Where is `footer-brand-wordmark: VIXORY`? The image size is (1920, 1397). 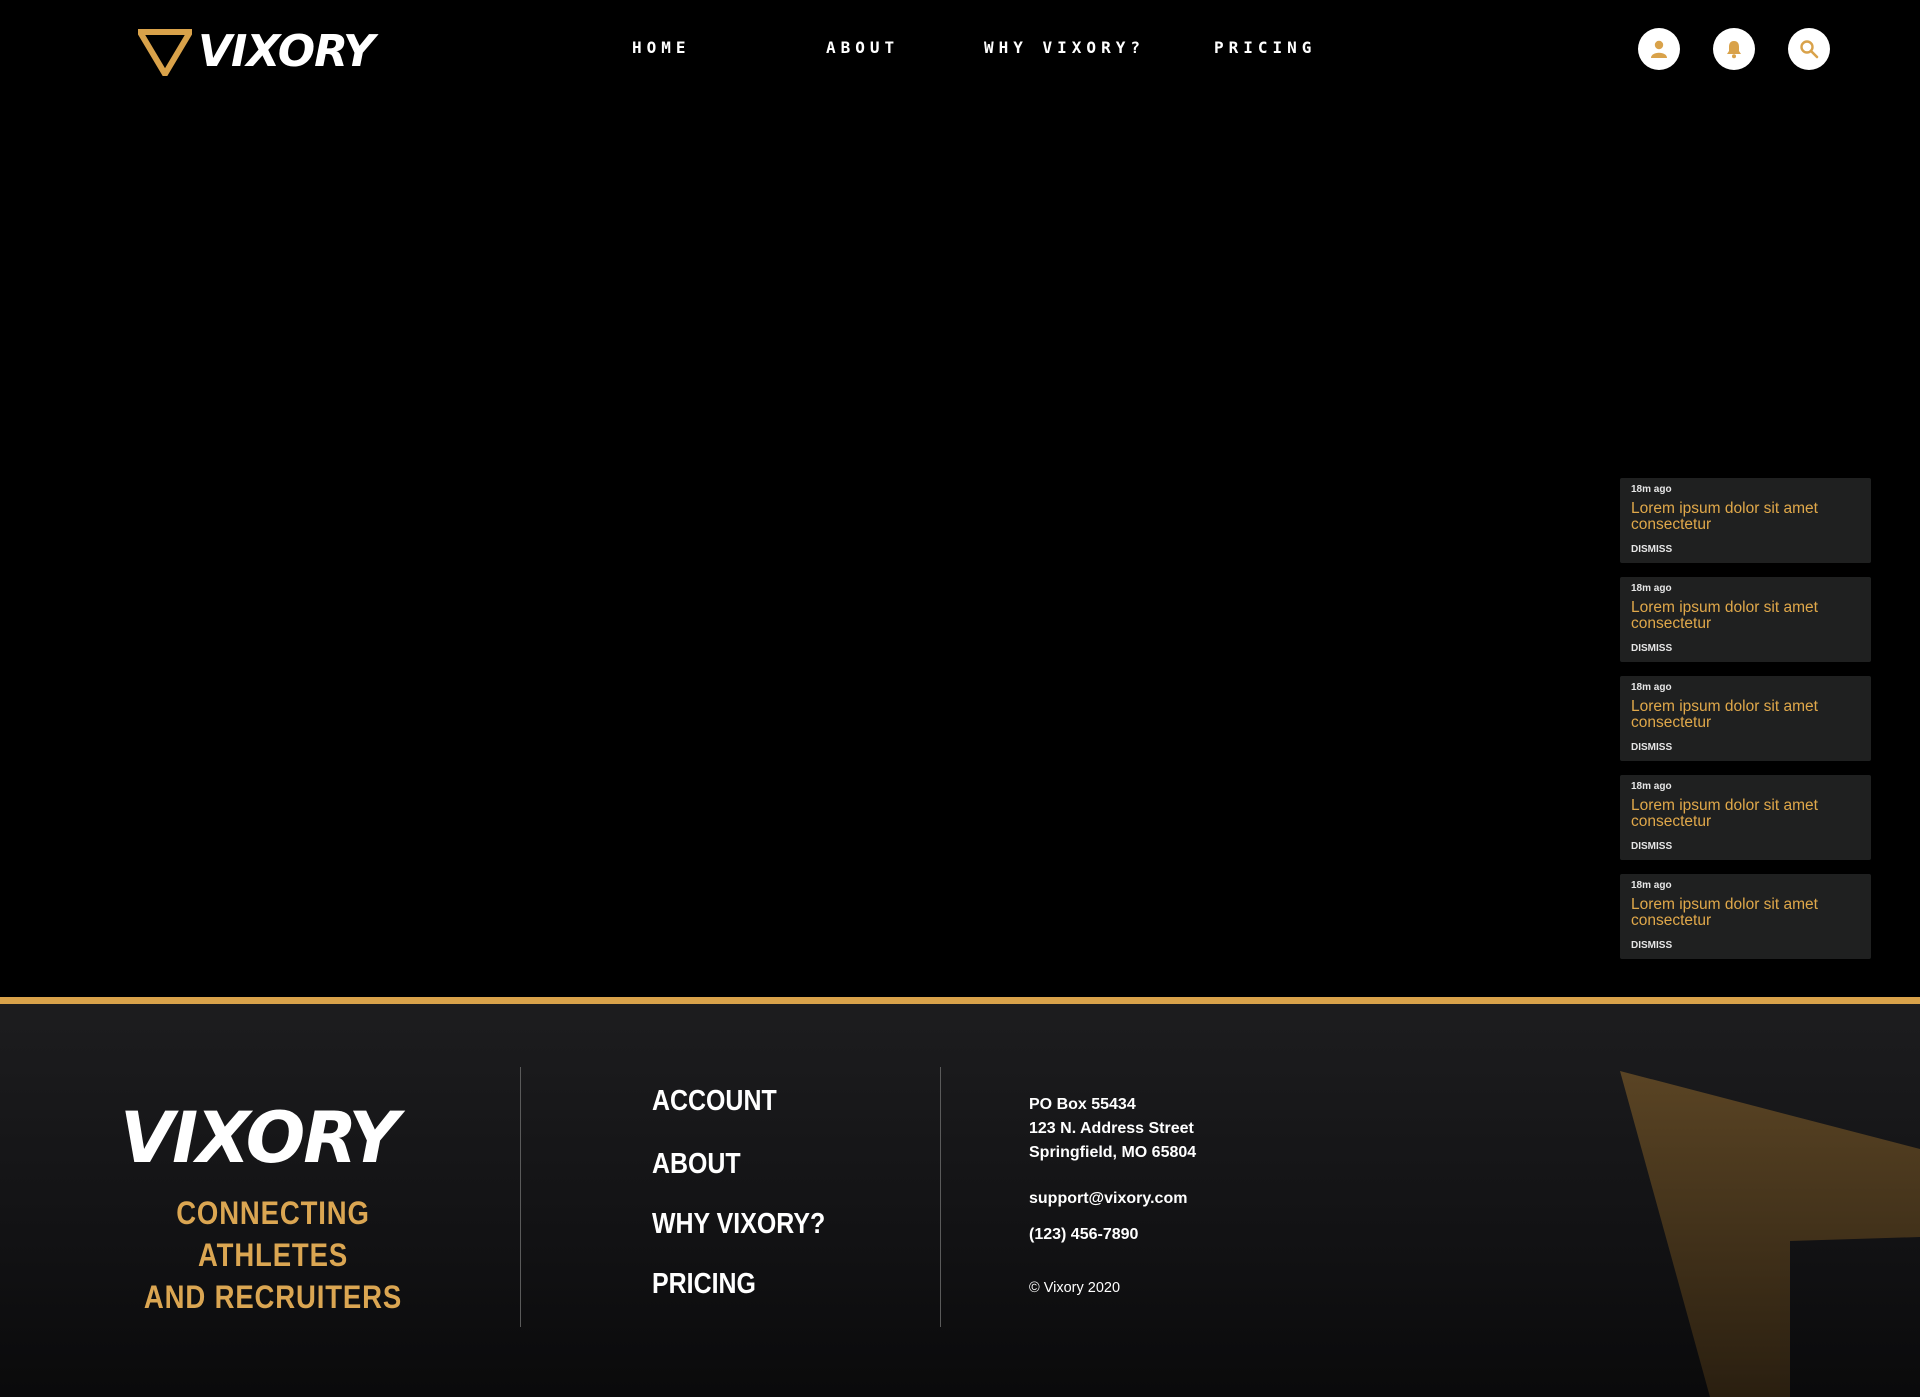
footer-brand-wordmark: VIXORY is located at coordinates (259, 1138).